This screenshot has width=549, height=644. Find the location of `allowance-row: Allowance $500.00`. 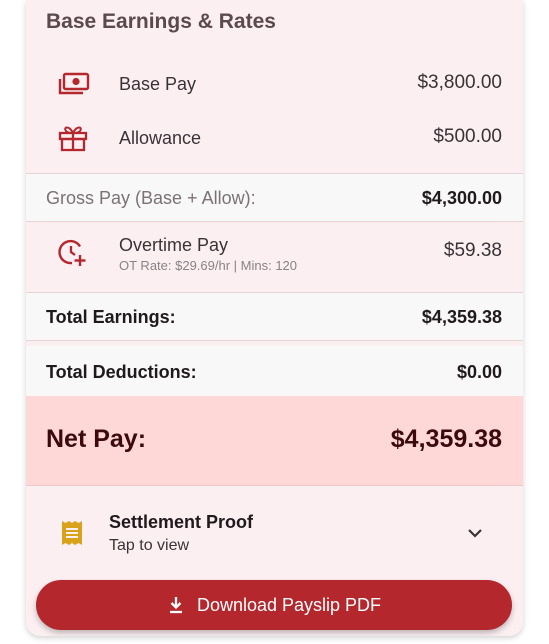

allowance-row: Allowance $500.00 is located at coordinates (274, 138).